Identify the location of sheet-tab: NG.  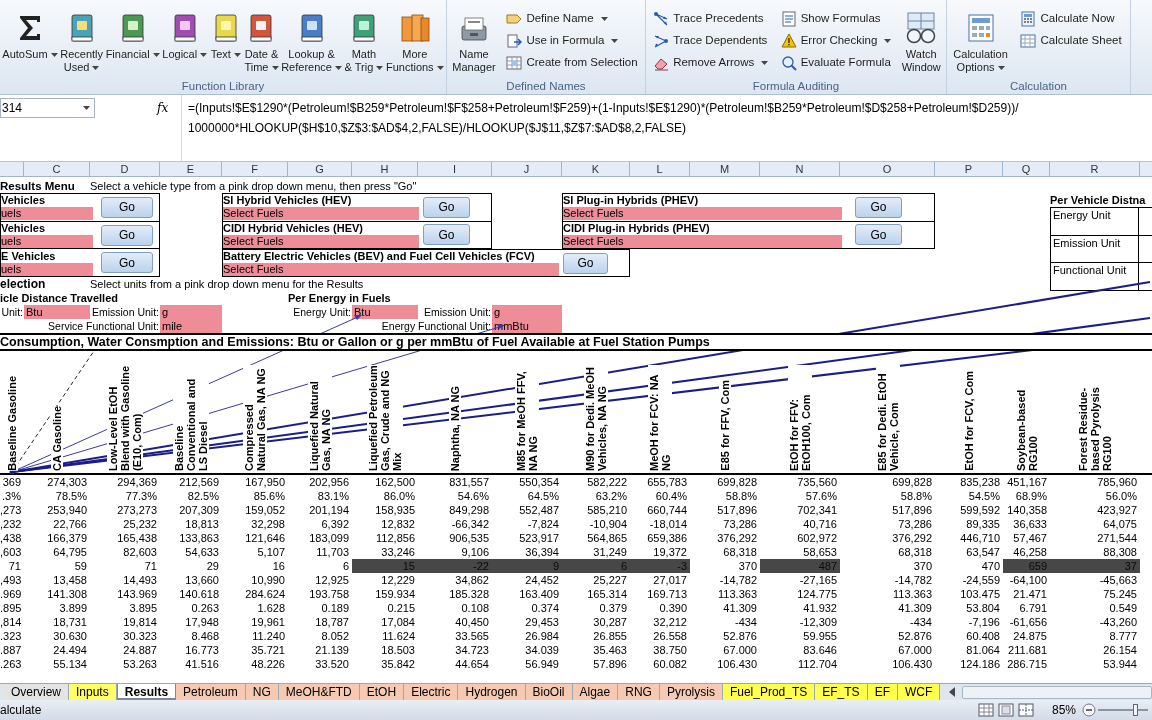
(262, 692).